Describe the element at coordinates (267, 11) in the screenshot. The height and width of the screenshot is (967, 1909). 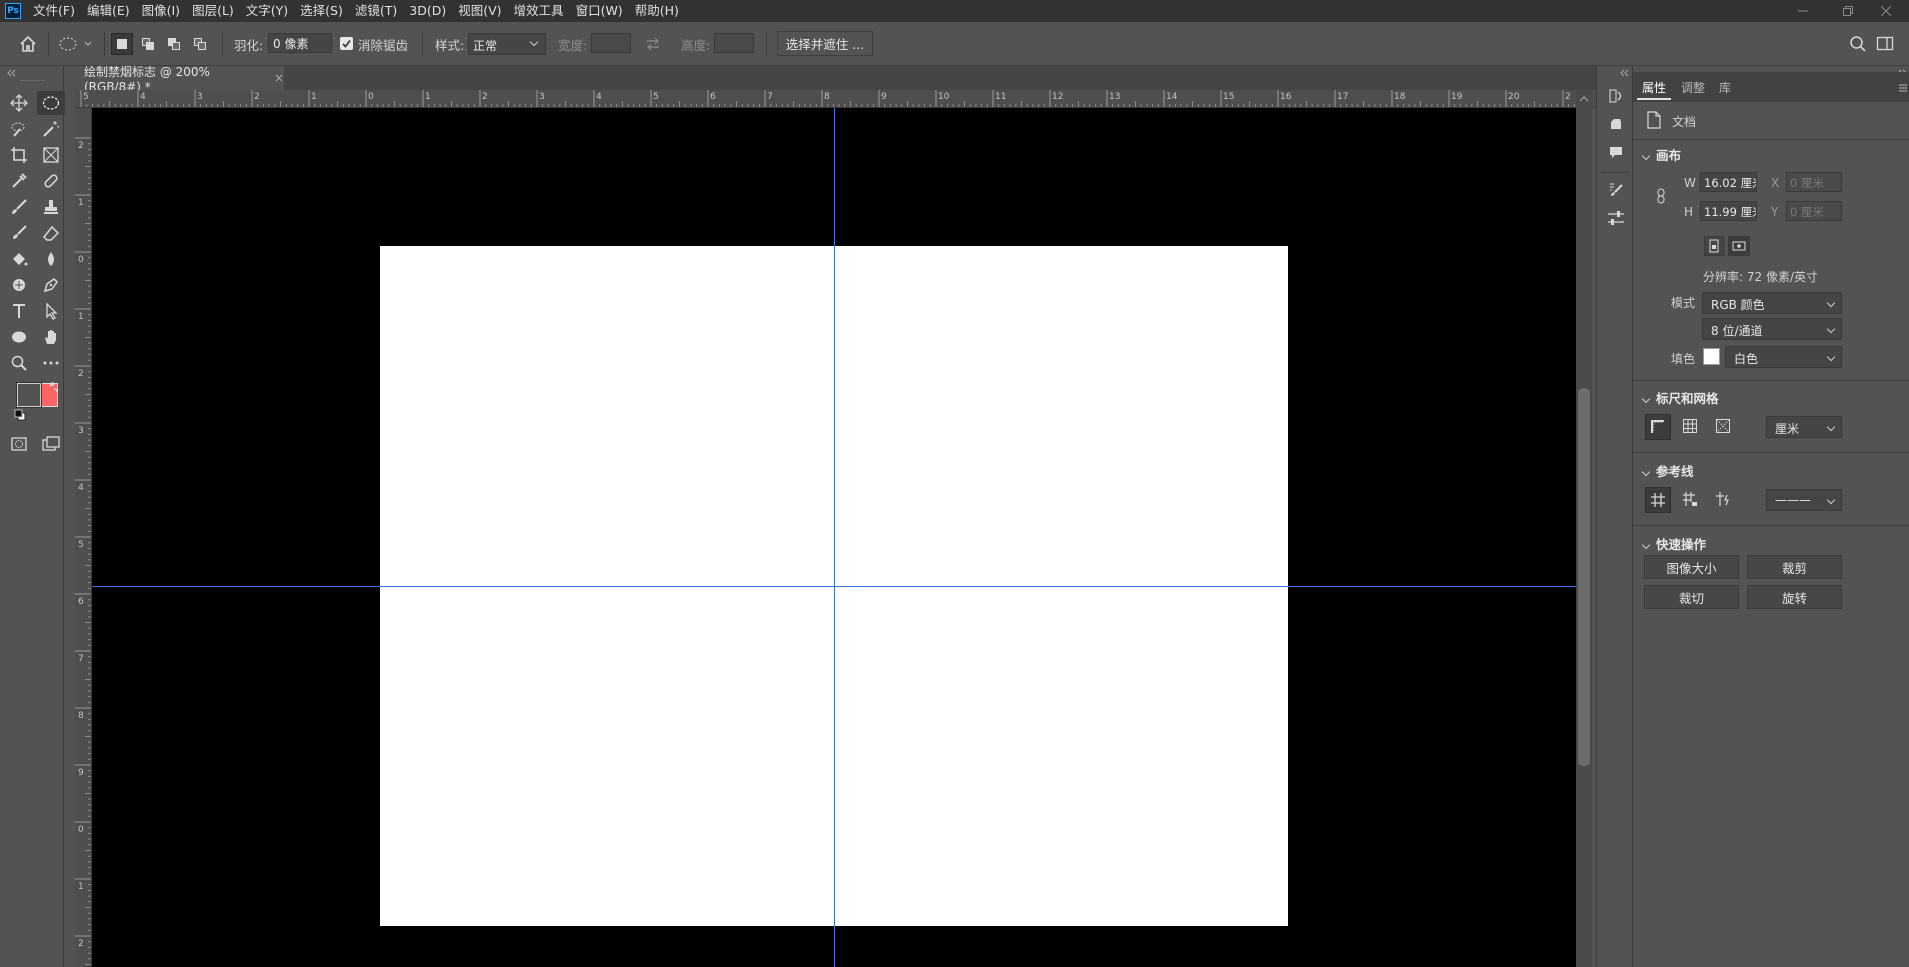
I see `menu-type: 文字(Y)` at that location.